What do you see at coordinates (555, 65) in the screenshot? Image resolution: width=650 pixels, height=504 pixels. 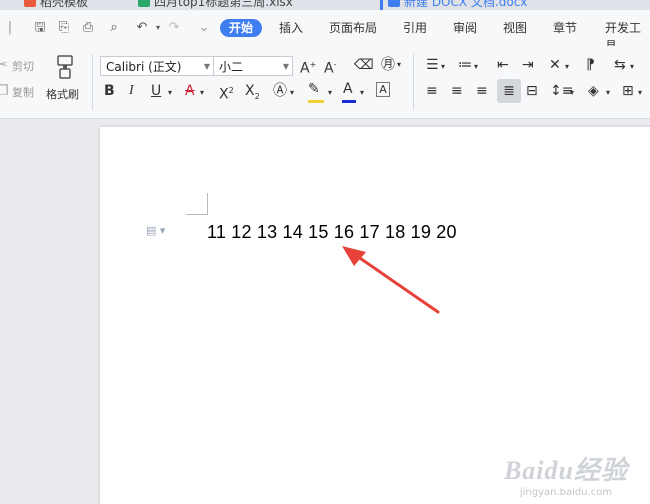 I see `chinese-layout-icon: ✕` at bounding box center [555, 65].